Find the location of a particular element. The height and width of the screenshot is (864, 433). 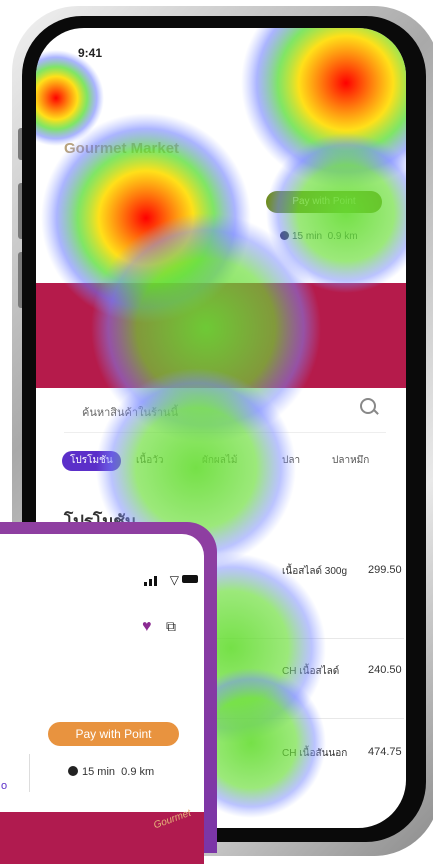

tab-squid: ปลาหมึก is located at coordinates (350, 461).